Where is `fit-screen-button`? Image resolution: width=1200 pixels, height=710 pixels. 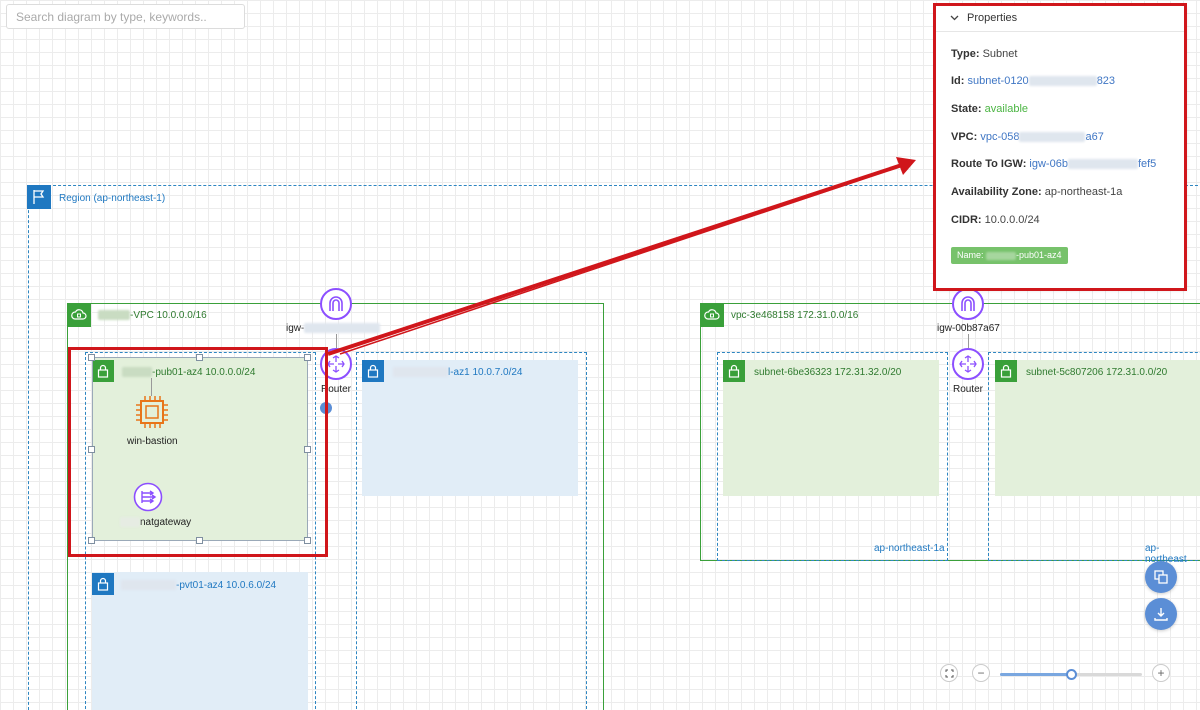 fit-screen-button is located at coordinates (949, 673).